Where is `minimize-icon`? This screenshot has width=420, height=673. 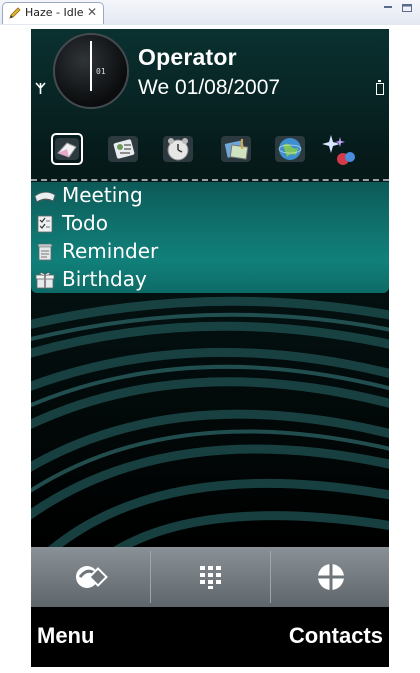
minimize-icon is located at coordinates (388, 9).